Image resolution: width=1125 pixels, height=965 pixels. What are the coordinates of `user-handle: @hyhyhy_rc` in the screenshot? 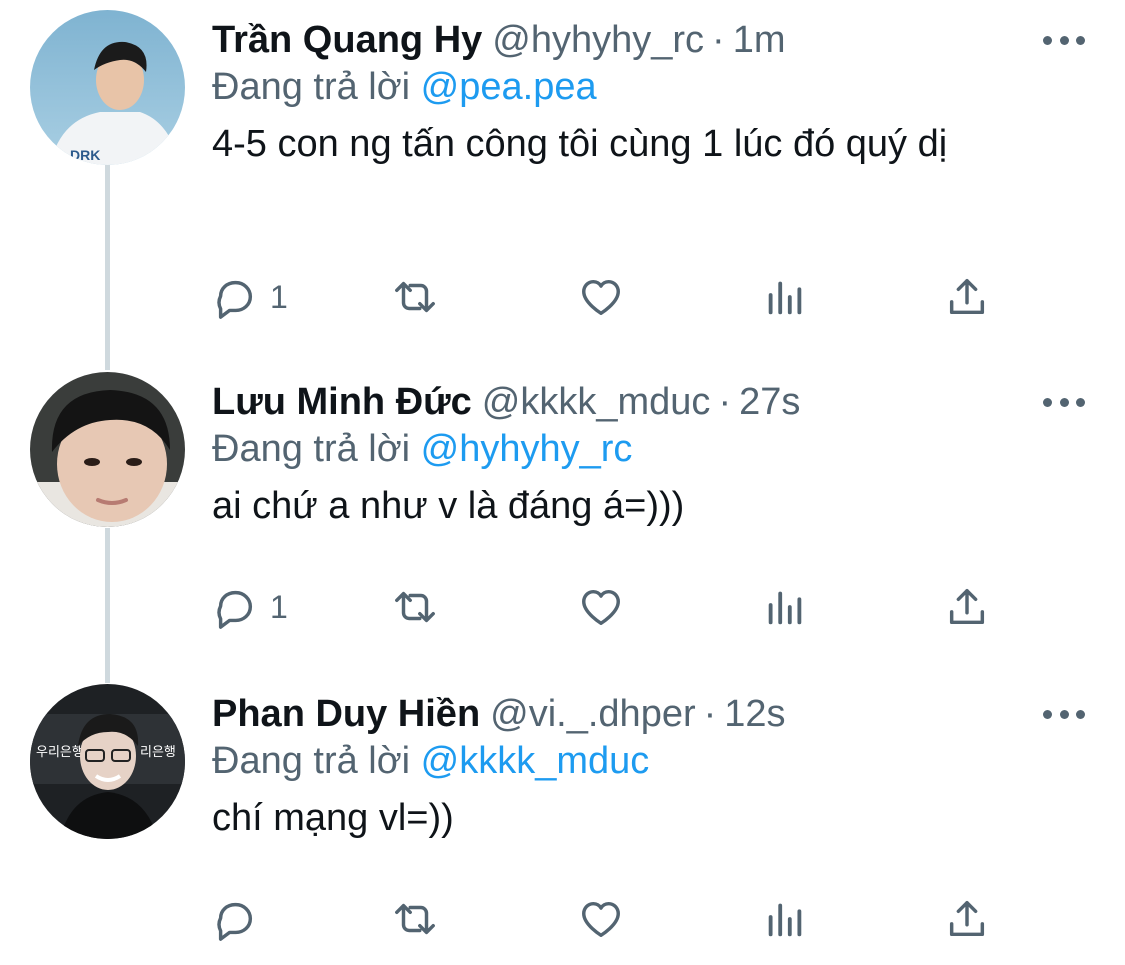 It's located at (598, 40).